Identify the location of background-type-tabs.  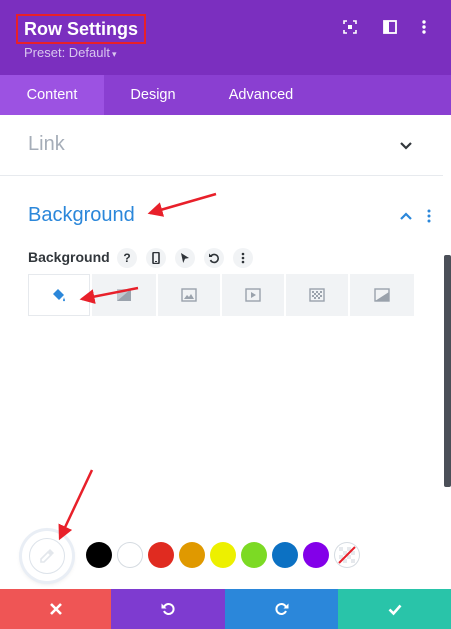
(221, 295).